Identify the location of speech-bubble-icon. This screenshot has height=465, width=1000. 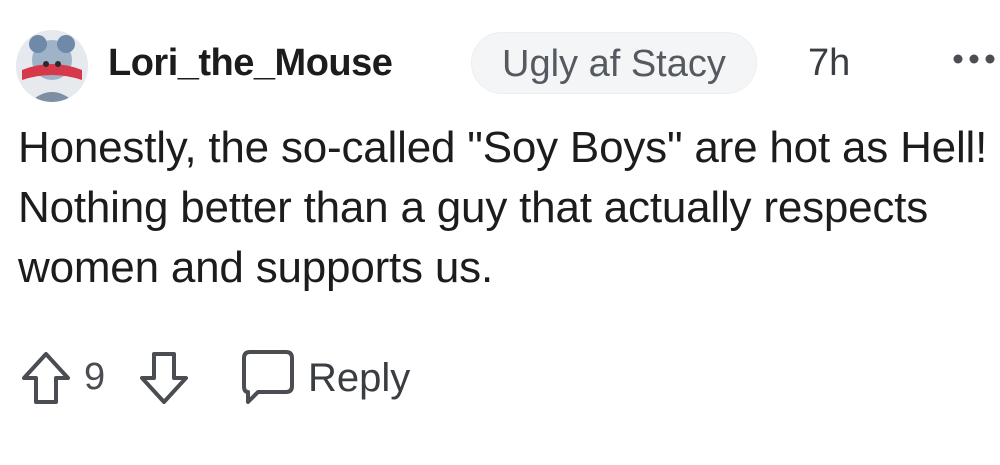
(268, 378).